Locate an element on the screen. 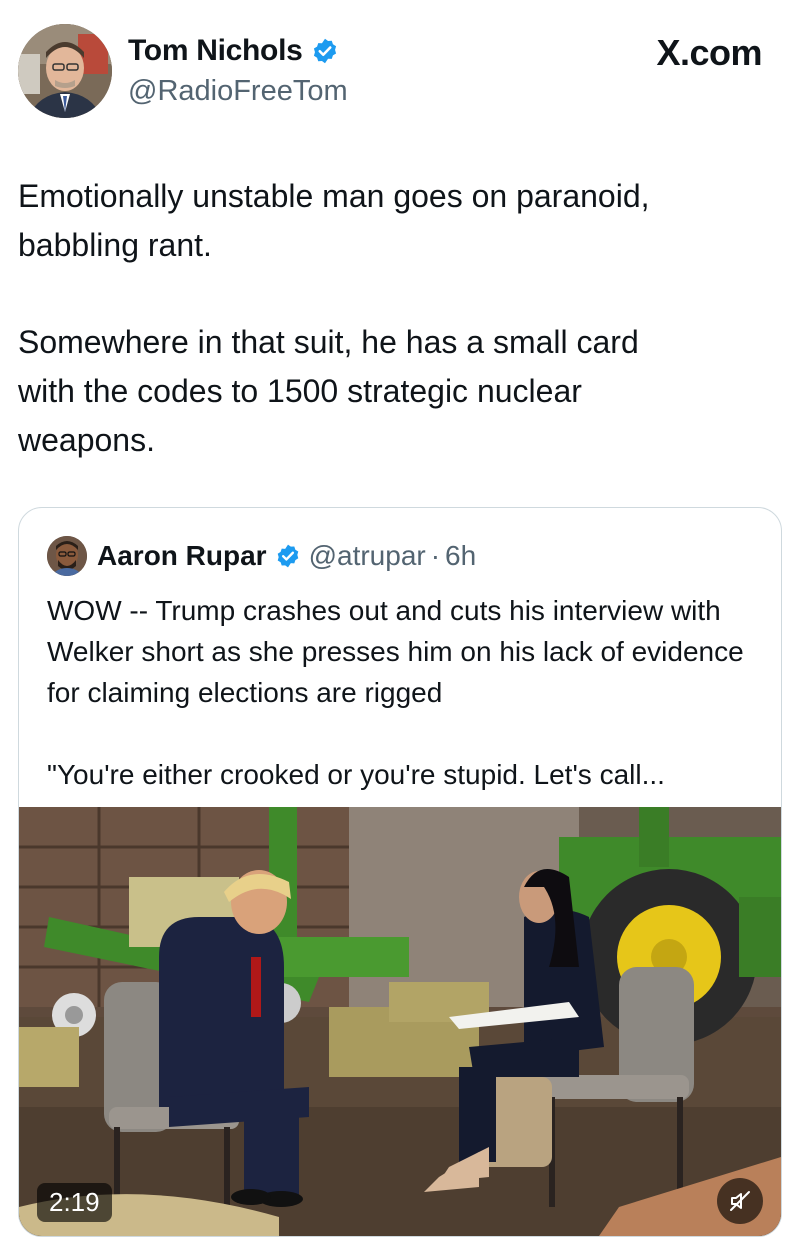  speaker-muted-icon is located at coordinates (740, 1201).